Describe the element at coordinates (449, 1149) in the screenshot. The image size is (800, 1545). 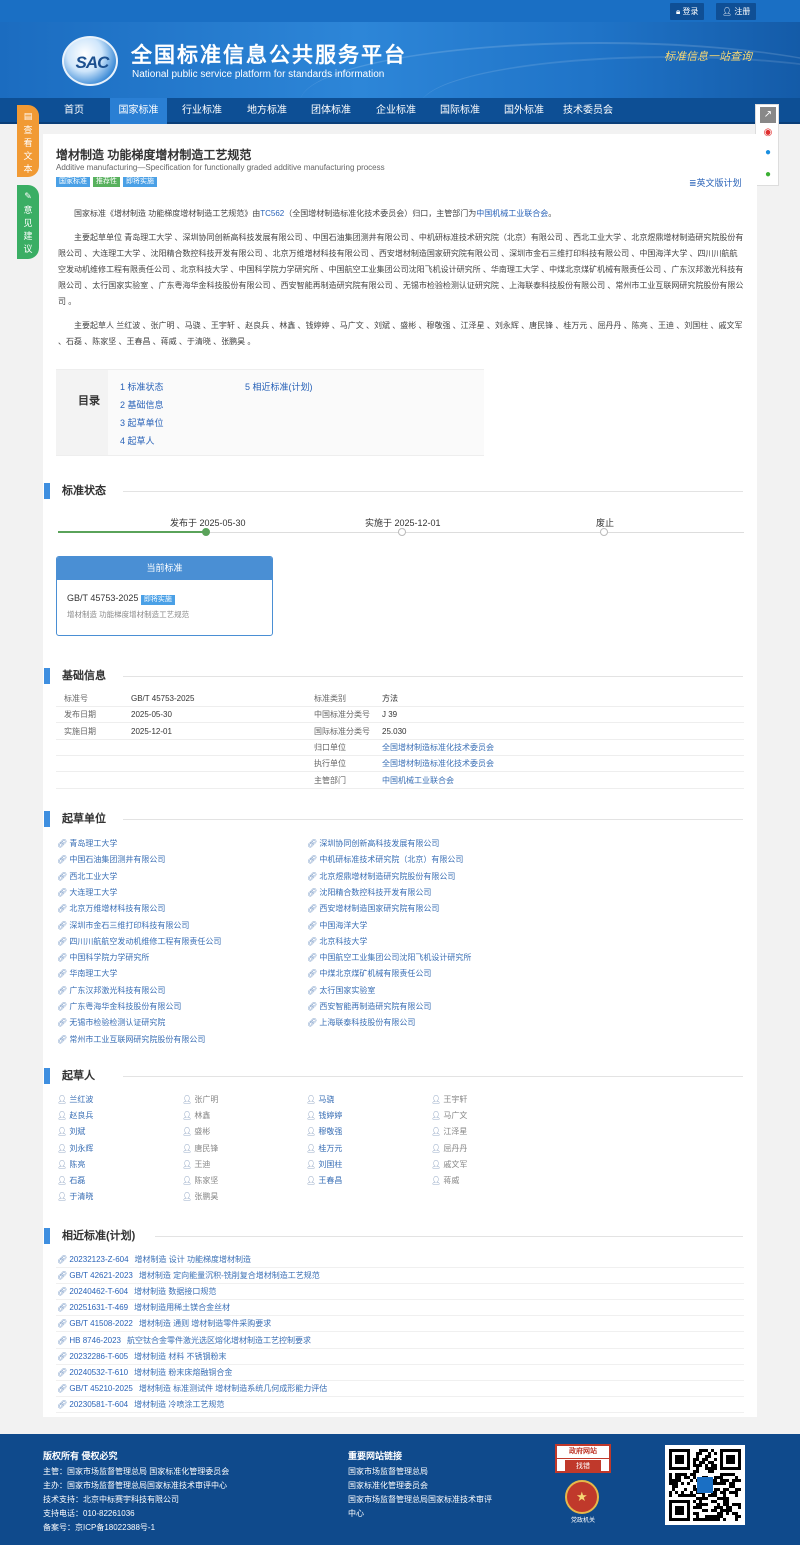
I see `drafter-link: 👤︎ 屈丹丹` at that location.